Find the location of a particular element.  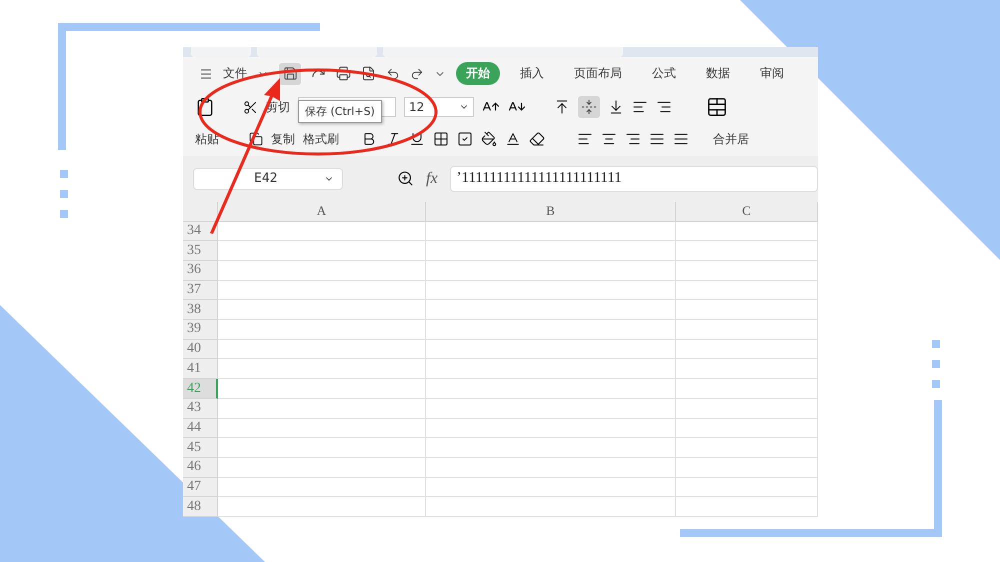

row-header: 44 is located at coordinates (200, 428).